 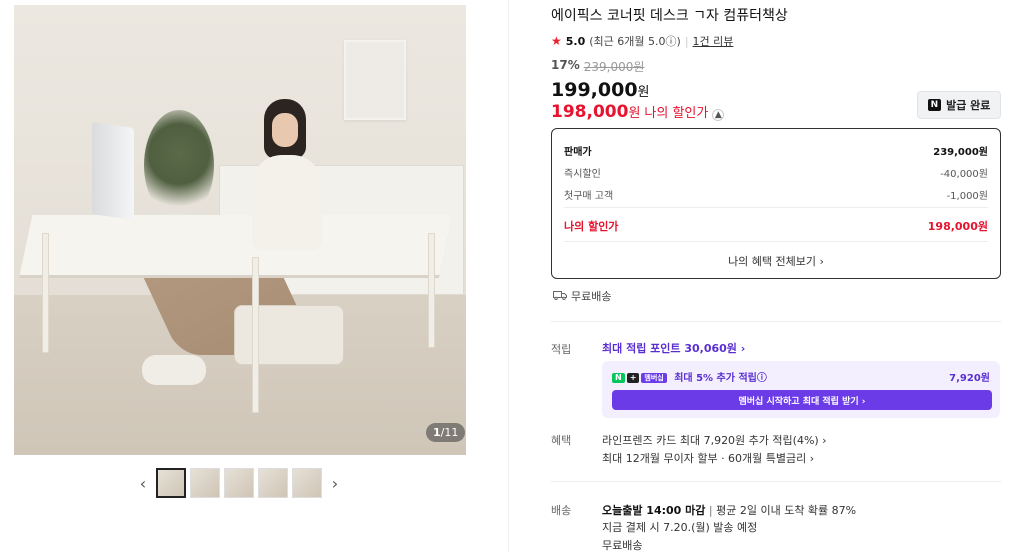 I want to click on image-counter: 1/11, so click(x=446, y=432).